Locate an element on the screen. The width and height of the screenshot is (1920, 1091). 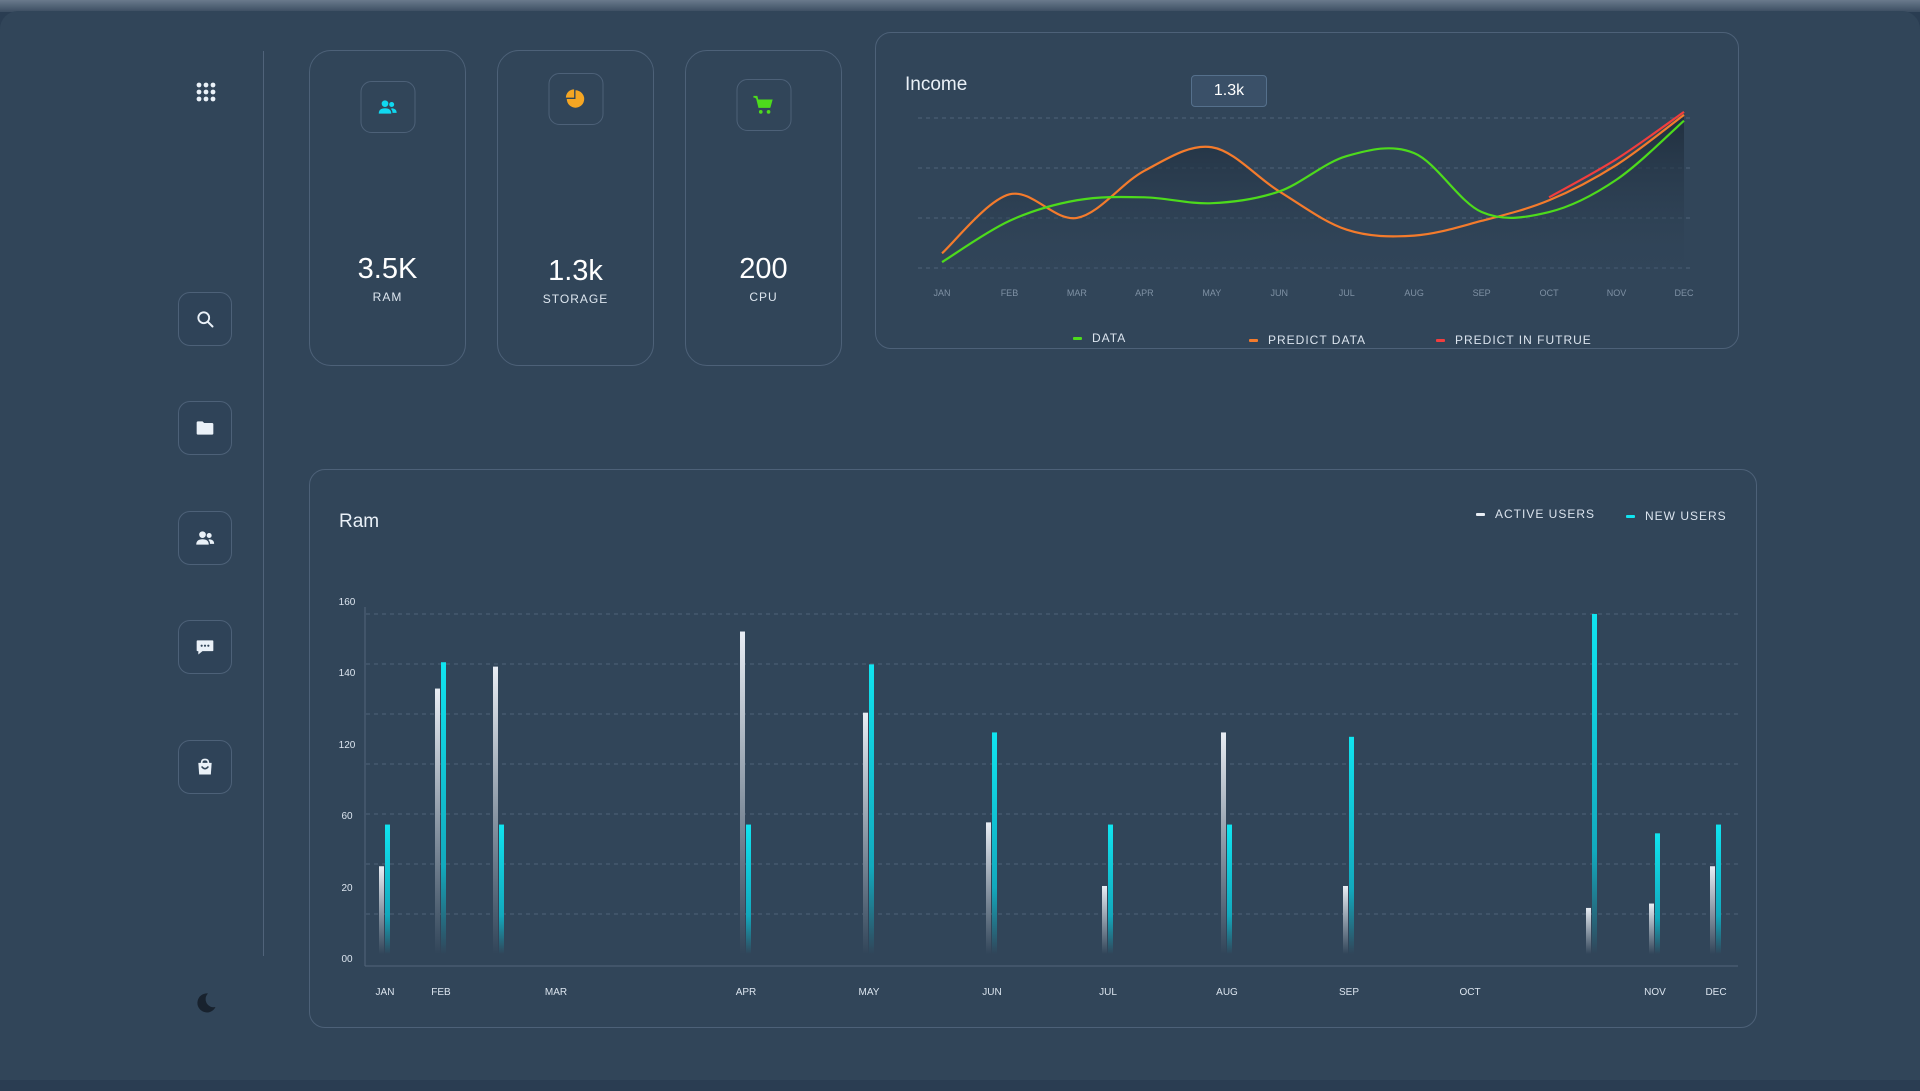
sidebar-item-search is located at coordinates (205, 319).